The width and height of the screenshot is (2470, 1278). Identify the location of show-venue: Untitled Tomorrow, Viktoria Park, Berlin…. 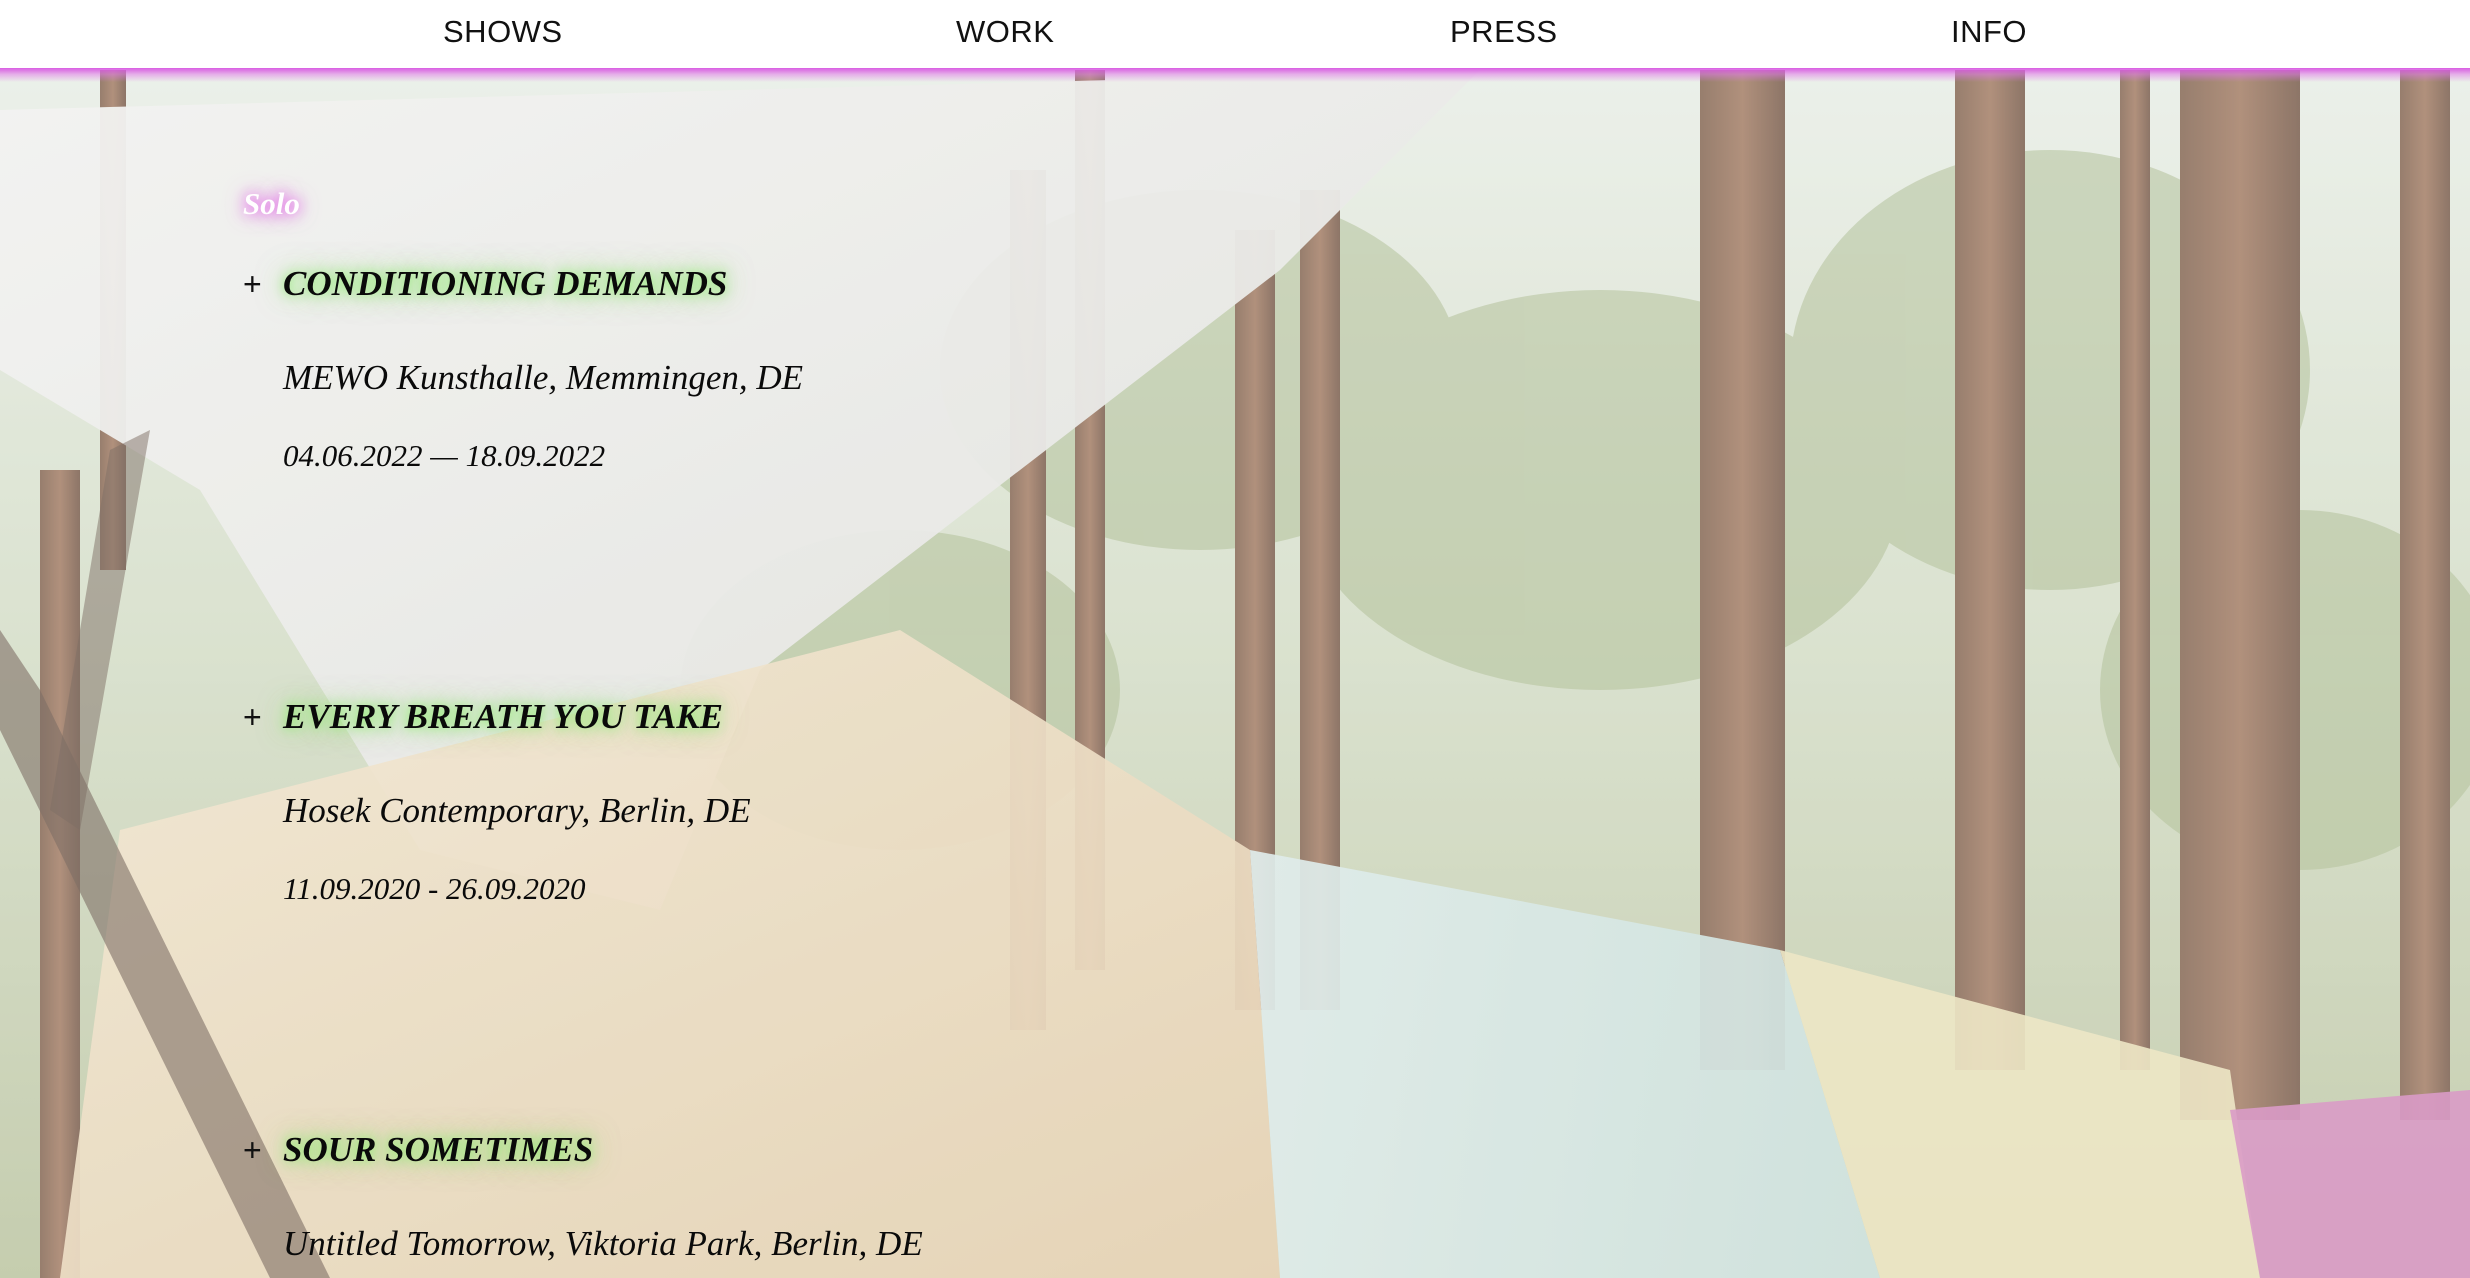
(603, 1243).